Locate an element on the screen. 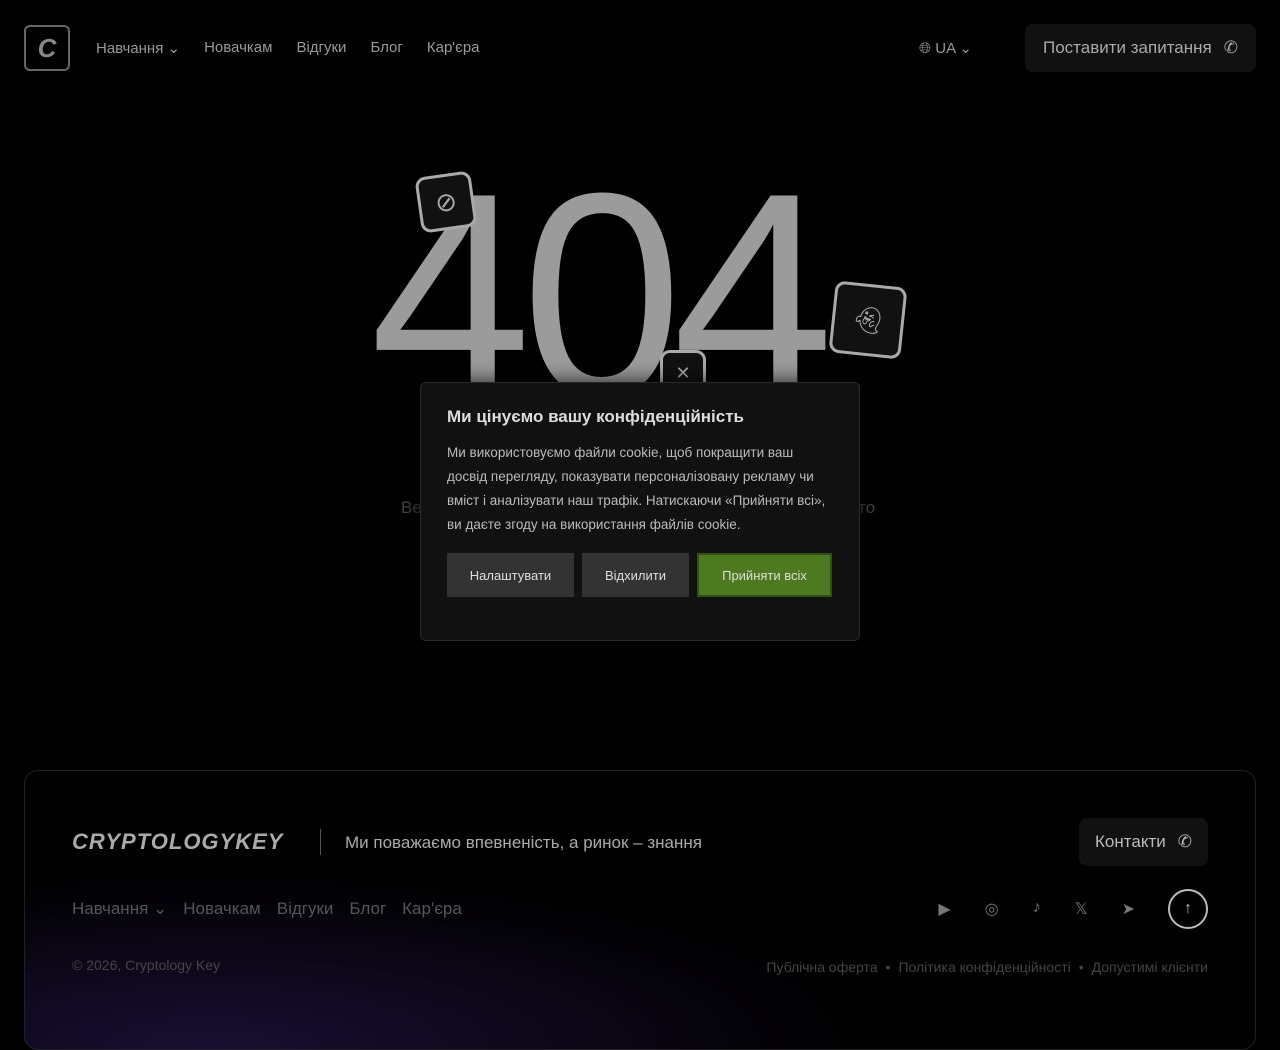 This screenshot has width=1280, height=1050. scroll-top-button: ↑ is located at coordinates (1188, 909).